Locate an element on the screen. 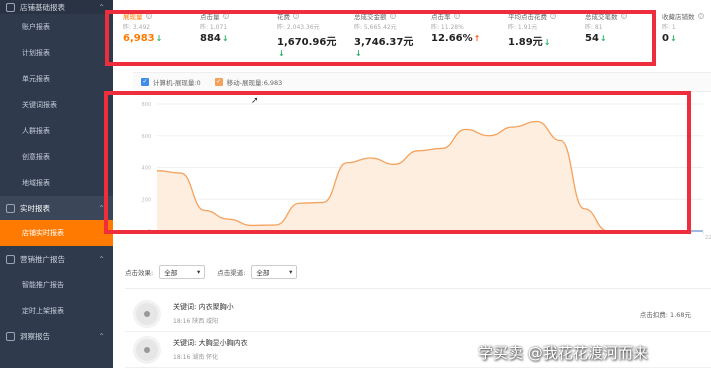 The width and height of the screenshot is (711, 368). metric-value: 54 is located at coordinates (592, 38).